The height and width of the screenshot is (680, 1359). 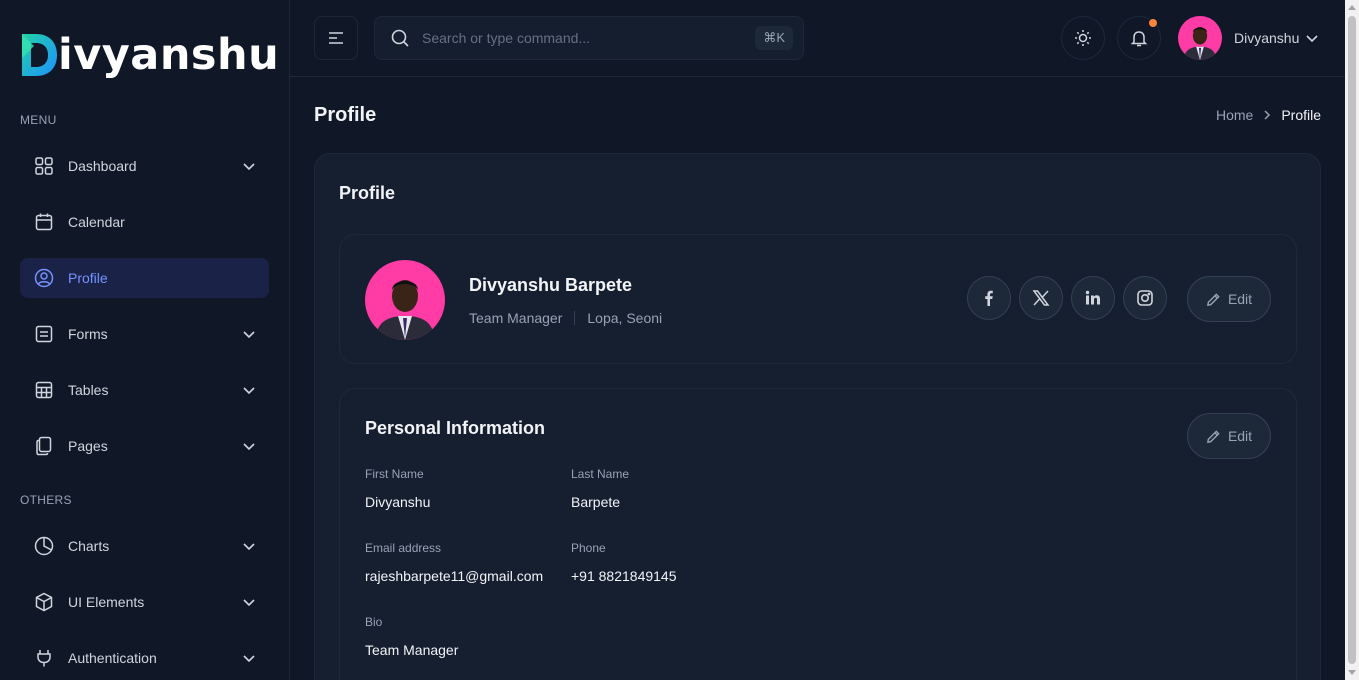 What do you see at coordinates (405, 300) in the screenshot?
I see `profile-avatar` at bounding box center [405, 300].